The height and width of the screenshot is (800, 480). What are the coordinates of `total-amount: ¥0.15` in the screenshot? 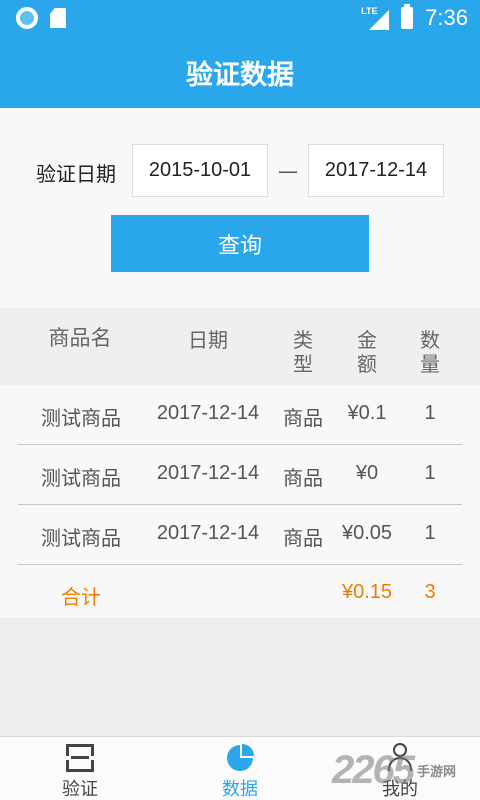 It's located at (367, 592).